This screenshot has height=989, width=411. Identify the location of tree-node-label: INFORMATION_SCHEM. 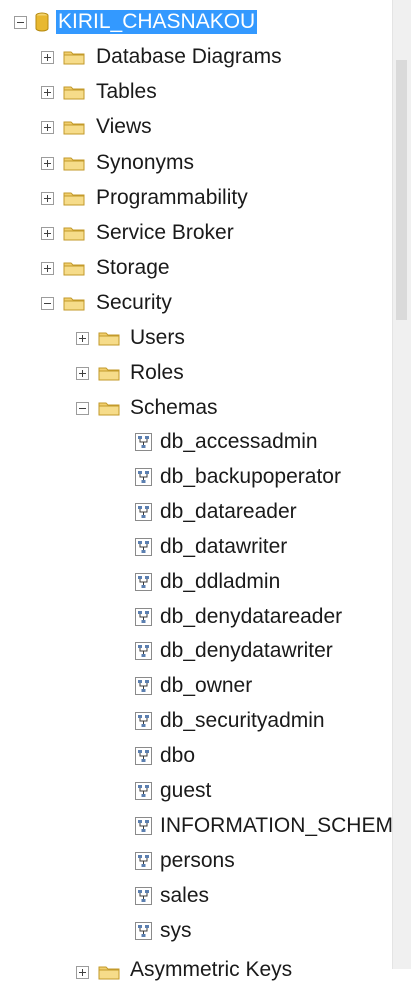
(276, 825).